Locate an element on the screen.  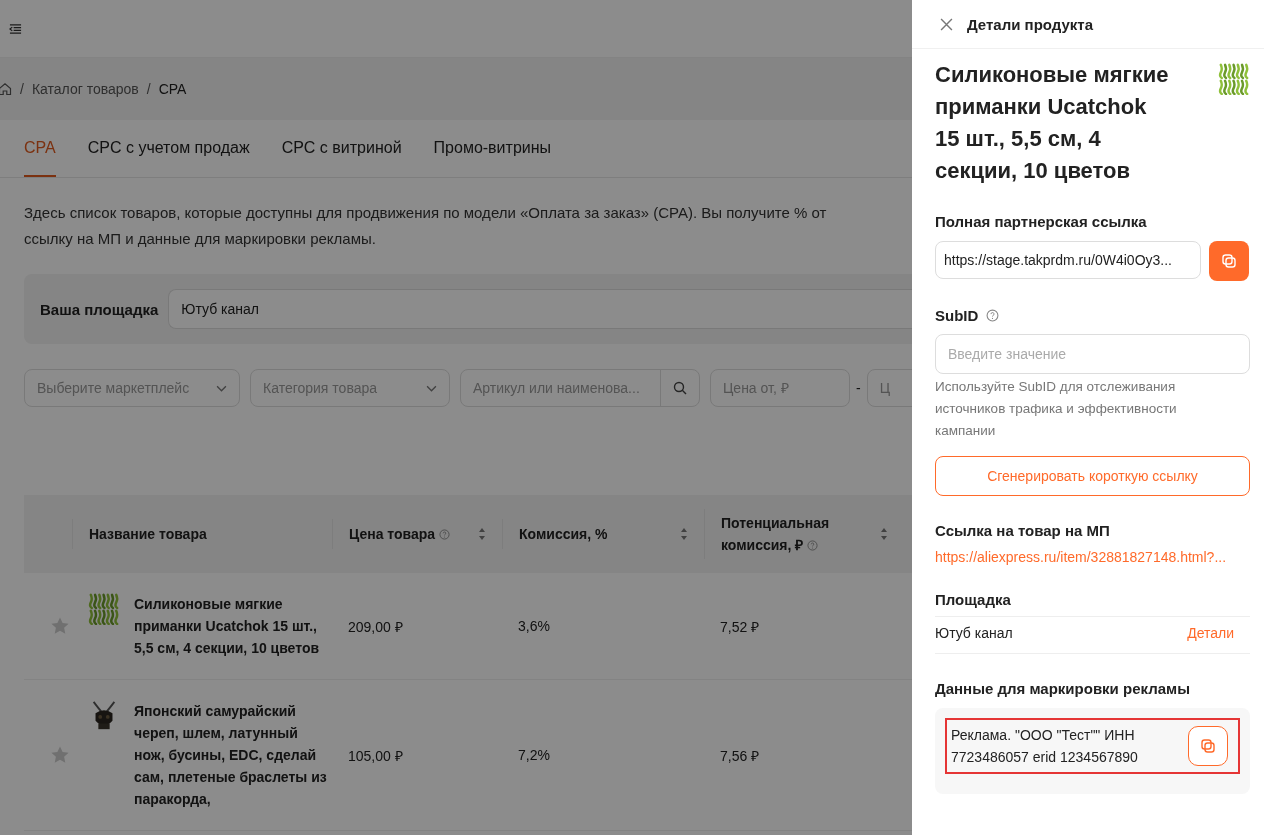
price-cell-text: 209,00 ₽ is located at coordinates (375, 626).